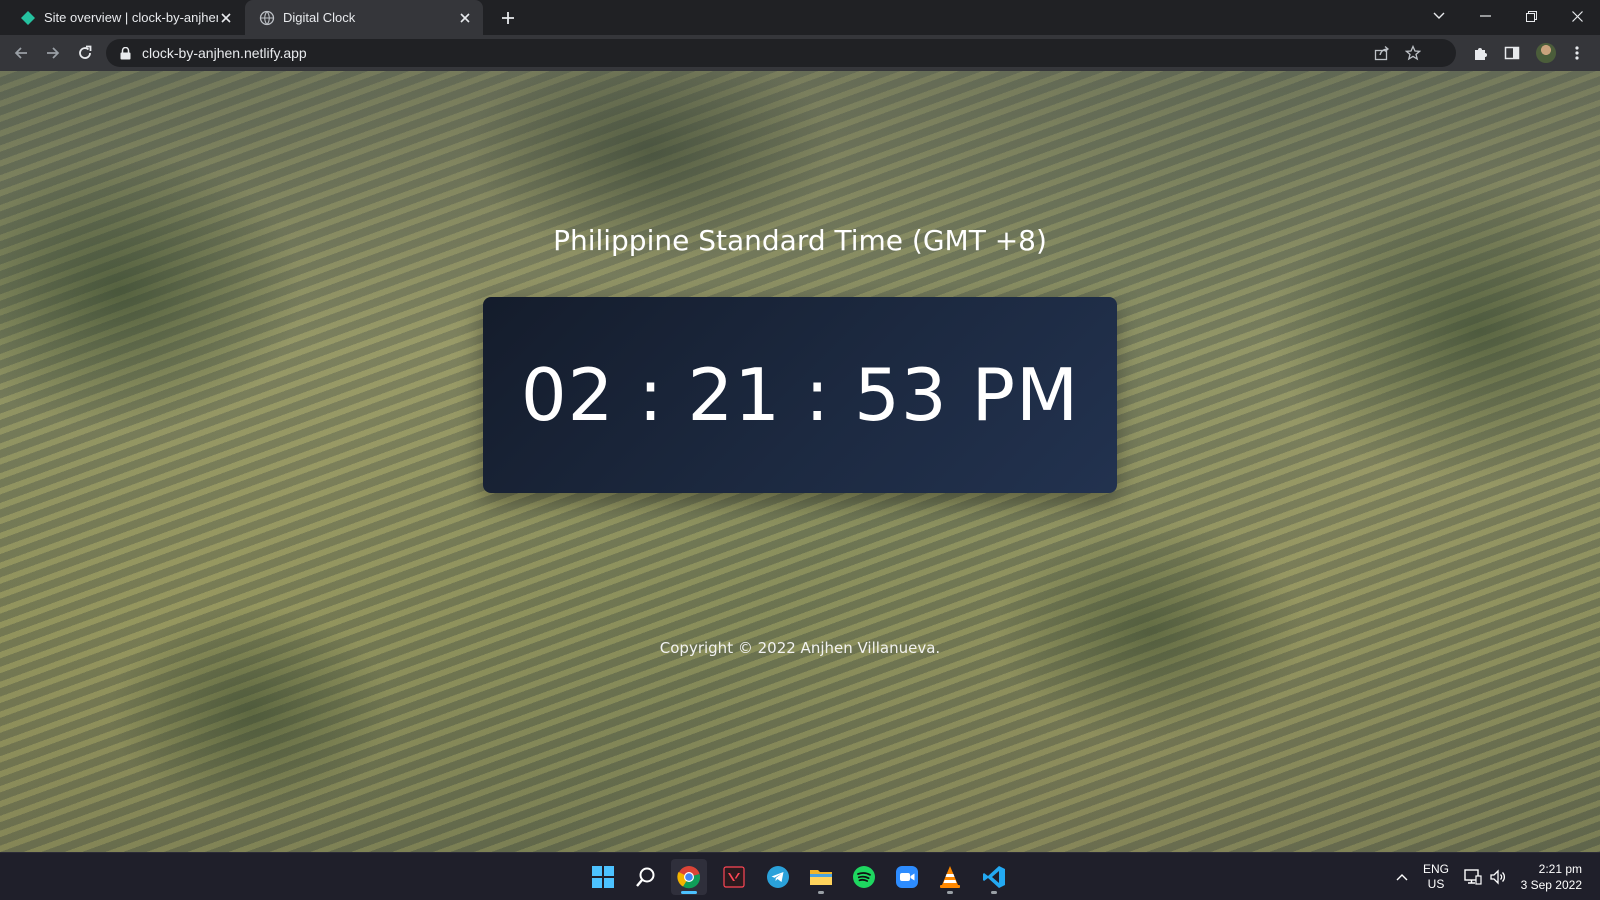 This screenshot has width=1600, height=900. Describe the element at coordinates (1473, 876) in the screenshot. I see `network-icon` at that location.